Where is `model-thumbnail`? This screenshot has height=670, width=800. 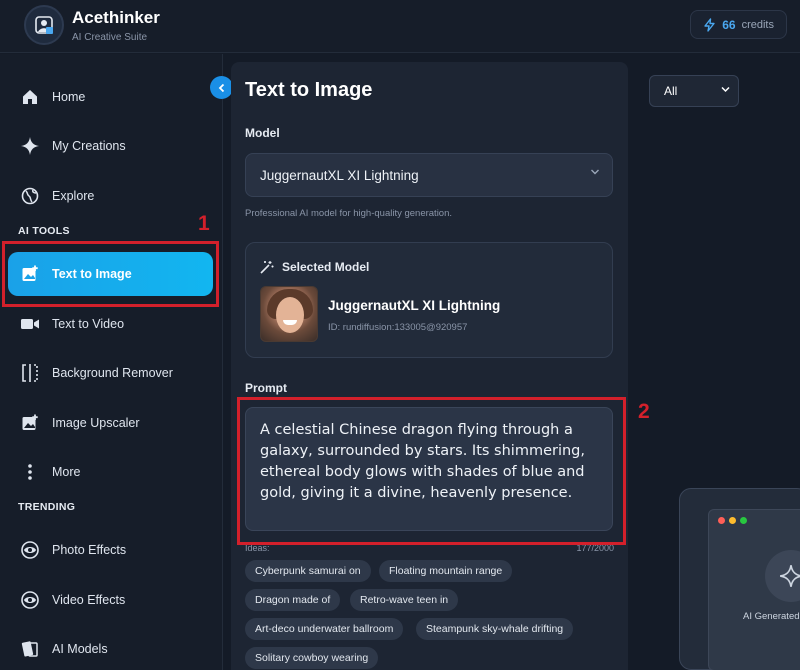 model-thumbnail is located at coordinates (289, 314).